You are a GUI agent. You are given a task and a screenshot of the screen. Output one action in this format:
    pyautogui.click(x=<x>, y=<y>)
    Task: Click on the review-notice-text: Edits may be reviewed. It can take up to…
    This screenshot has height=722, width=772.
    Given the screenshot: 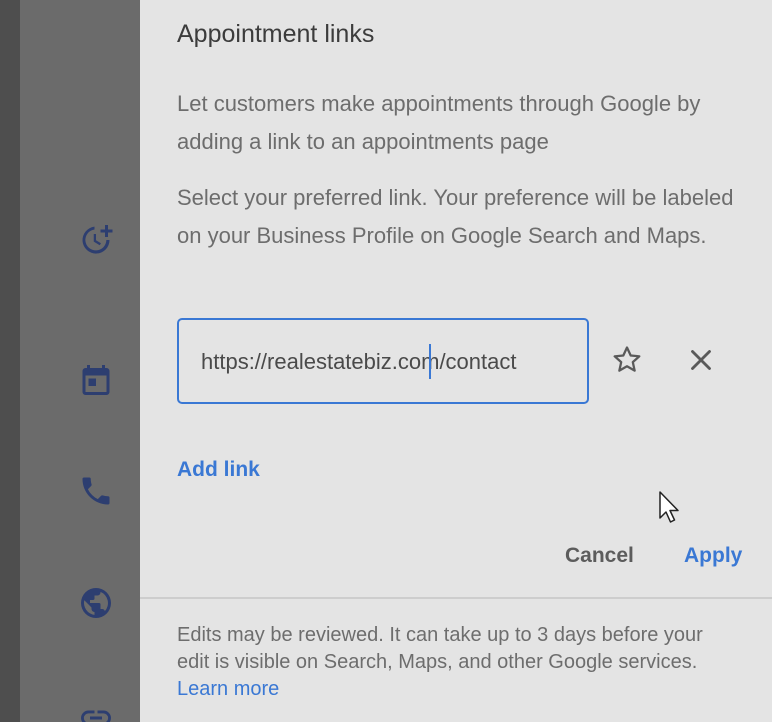 What is the action you would take?
    pyautogui.click(x=440, y=648)
    